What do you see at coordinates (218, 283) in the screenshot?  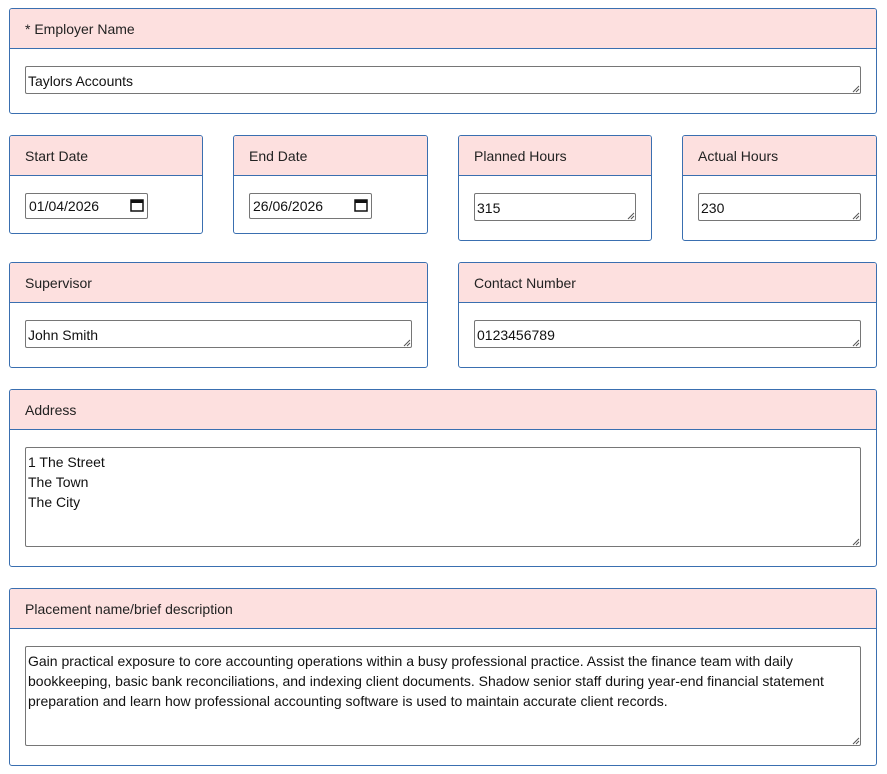 I see `supervisor-label: Supervisor` at bounding box center [218, 283].